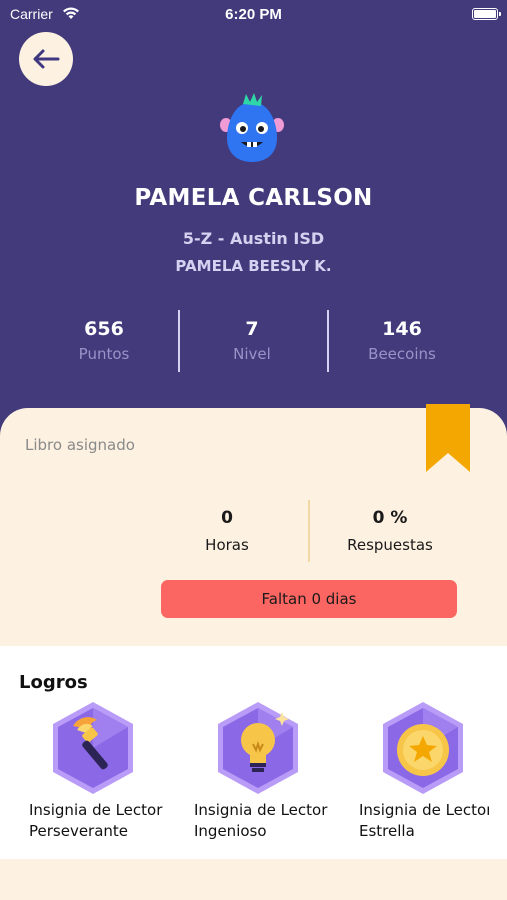  What do you see at coordinates (423, 748) in the screenshot?
I see `star-coin-icon` at bounding box center [423, 748].